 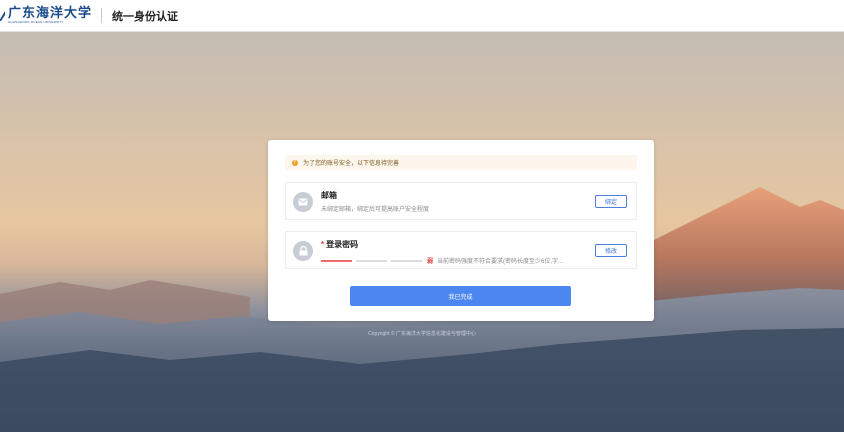 What do you see at coordinates (329, 195) in the screenshot?
I see `email-title: 邮箱` at bounding box center [329, 195].